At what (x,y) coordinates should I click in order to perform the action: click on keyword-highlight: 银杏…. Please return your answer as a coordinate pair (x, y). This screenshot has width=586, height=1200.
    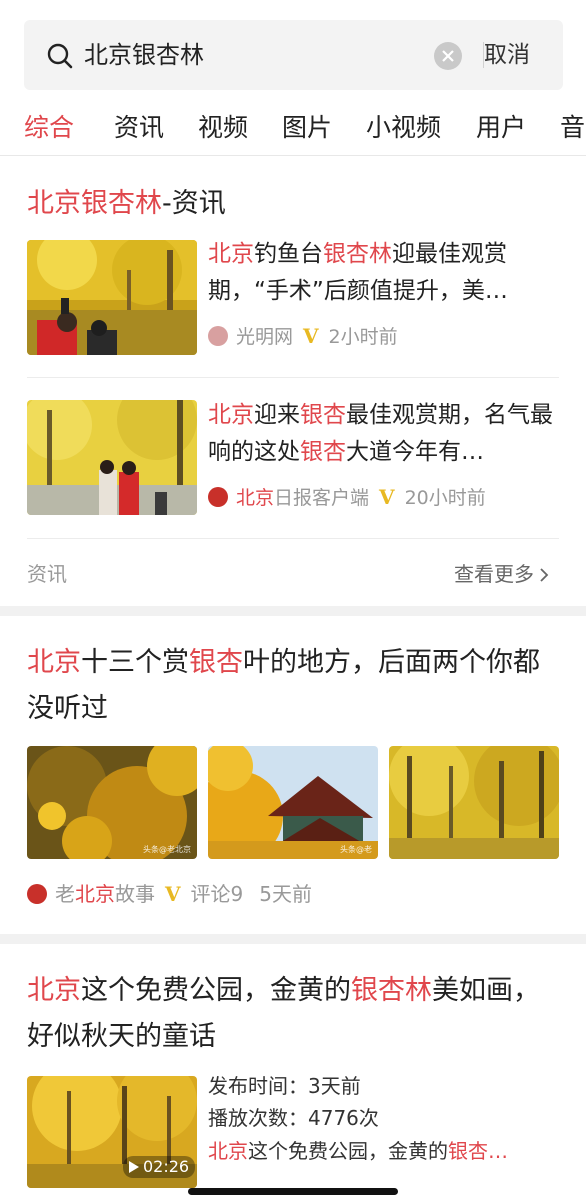
    Looking at the image, I should click on (478, 1151).